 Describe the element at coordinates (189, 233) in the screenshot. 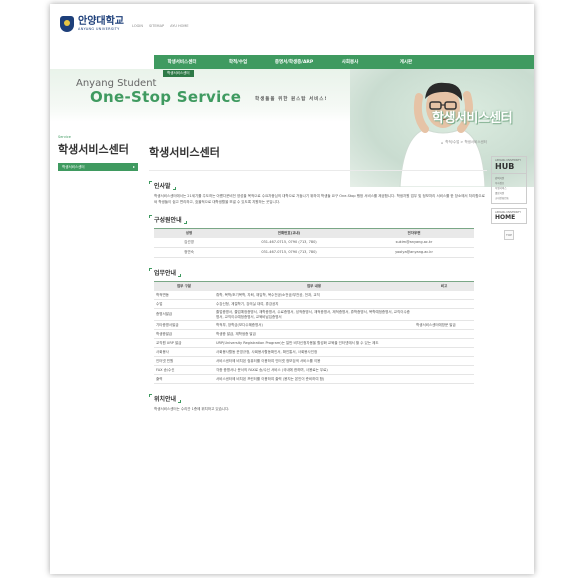

I see `table-header: 성명` at that location.